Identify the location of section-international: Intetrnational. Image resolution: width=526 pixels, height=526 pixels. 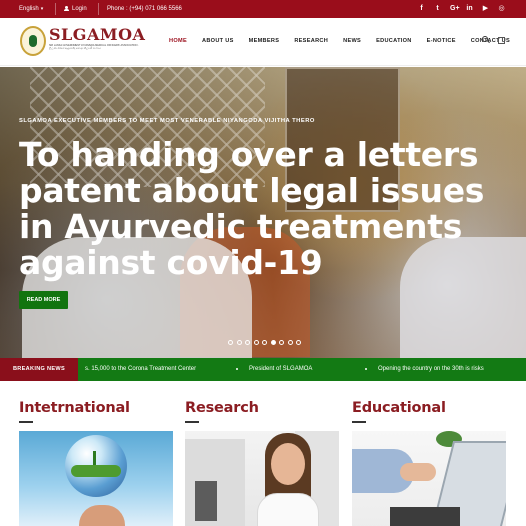
(96, 463).